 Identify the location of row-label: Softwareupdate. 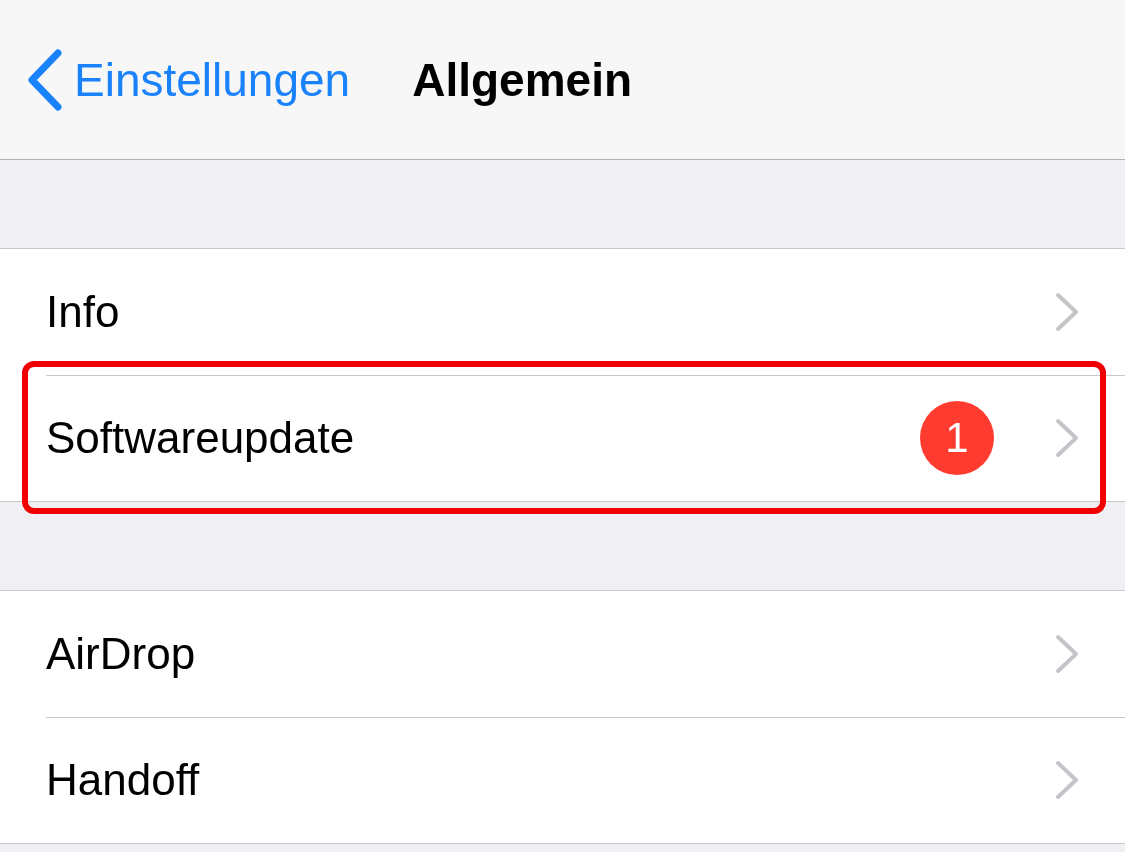
(201, 438).